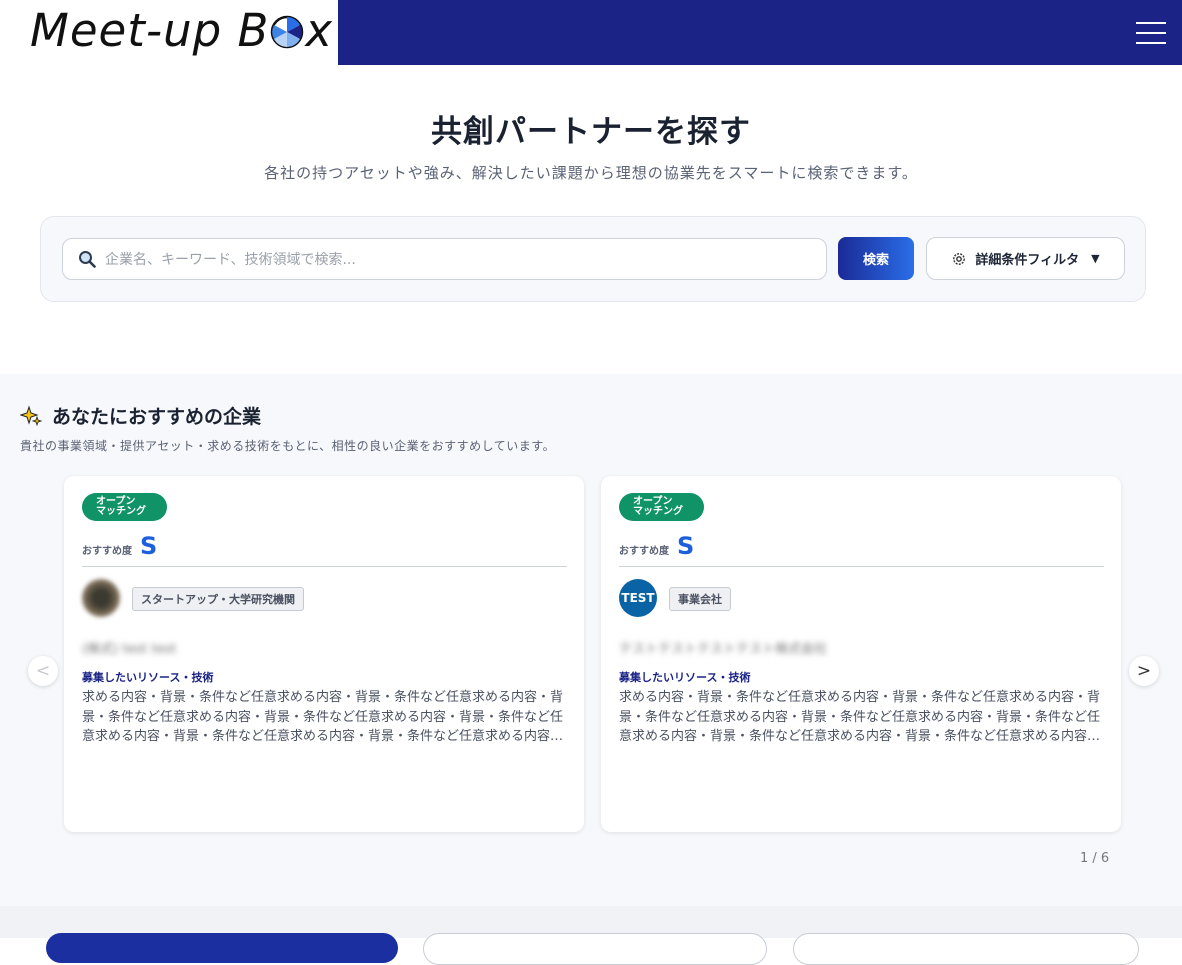 Image resolution: width=1182 pixels, height=965 pixels. I want to click on logo-pie-icon, so click(287, 32).